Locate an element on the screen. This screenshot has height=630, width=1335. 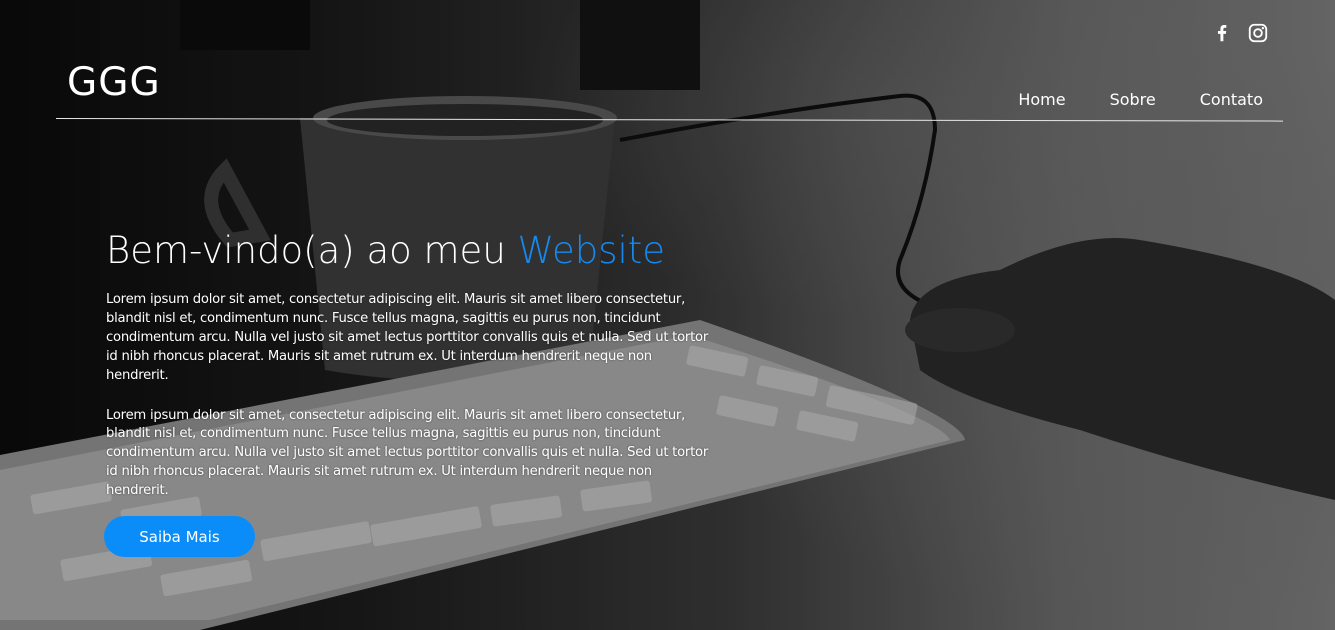
social-links is located at coordinates (1240, 33).